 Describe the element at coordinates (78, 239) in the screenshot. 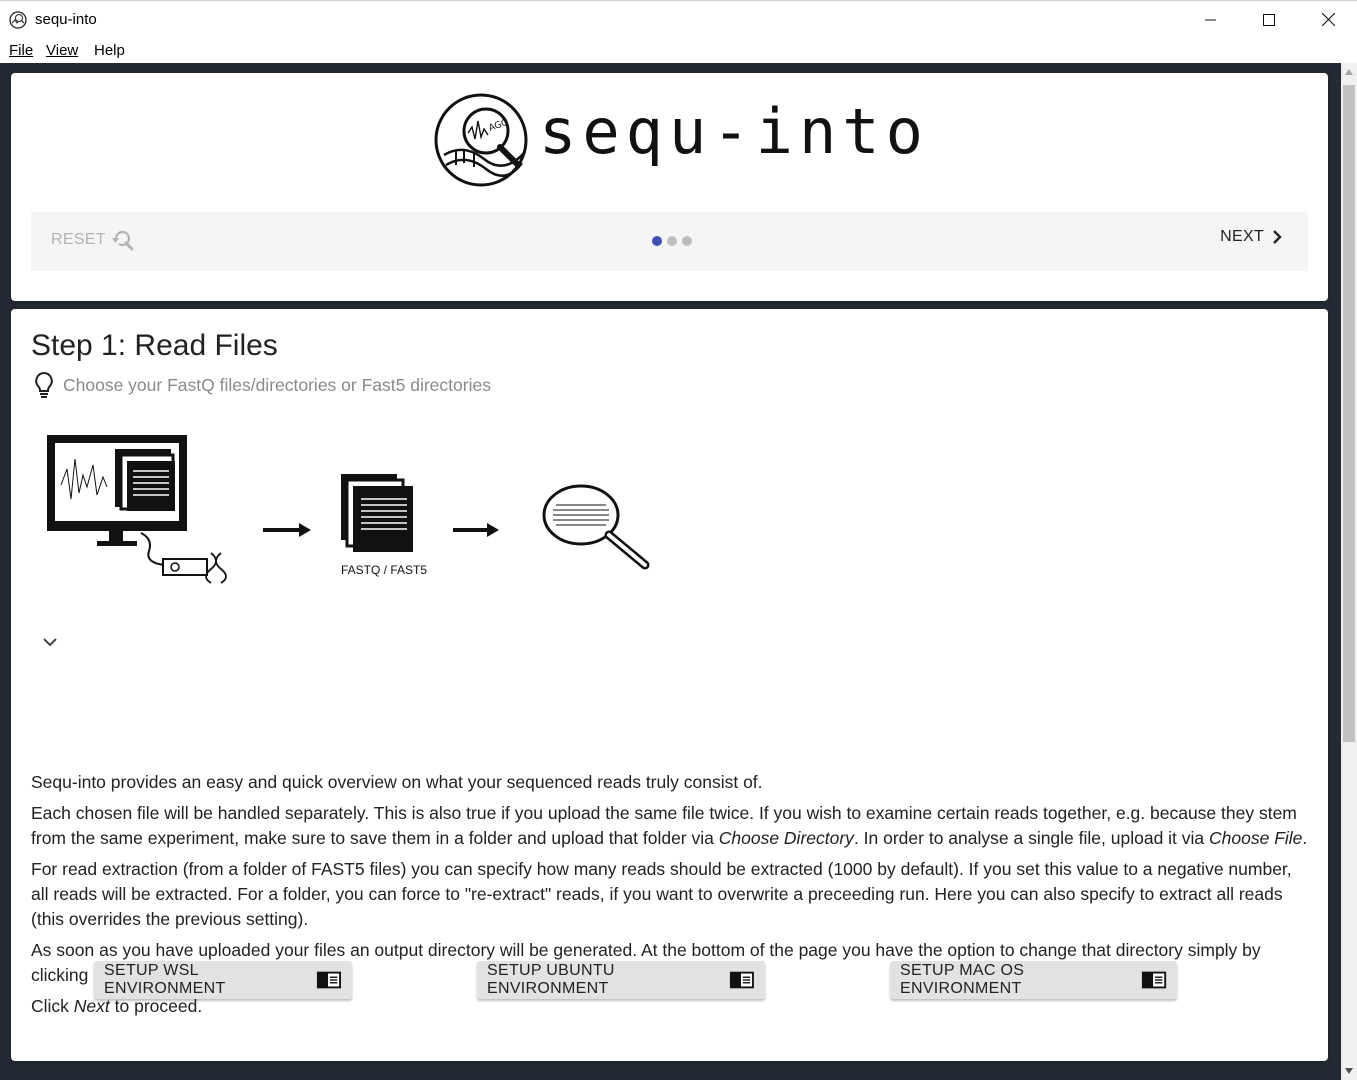

I see `reset-label: RESET` at that location.